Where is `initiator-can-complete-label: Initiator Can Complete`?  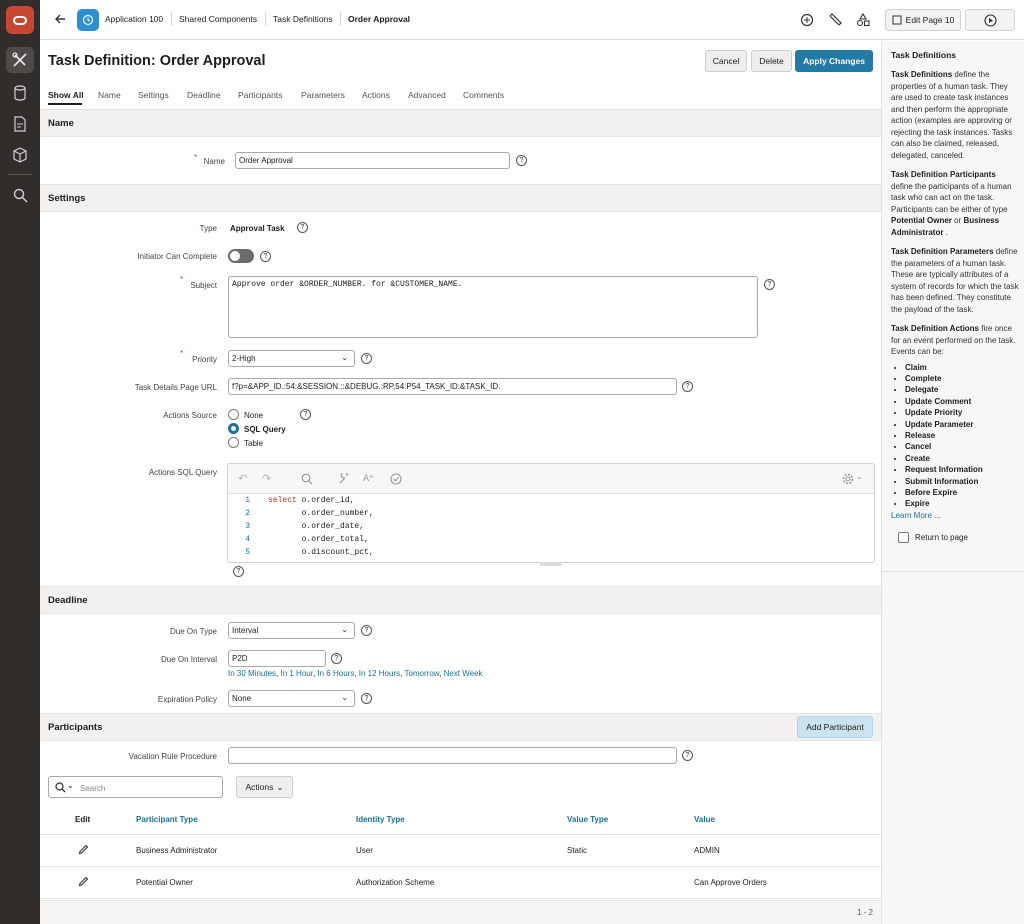 initiator-can-complete-label: Initiator Can Complete is located at coordinates (177, 256).